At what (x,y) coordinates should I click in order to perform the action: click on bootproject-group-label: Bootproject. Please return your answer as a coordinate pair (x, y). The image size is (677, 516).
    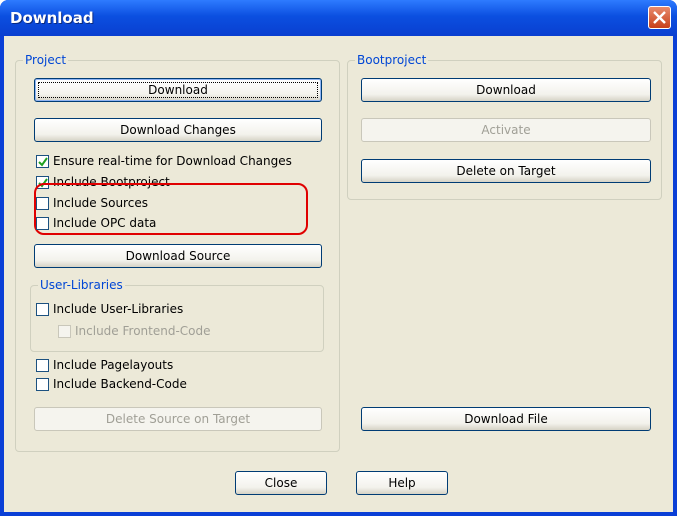
    Looking at the image, I should click on (392, 60).